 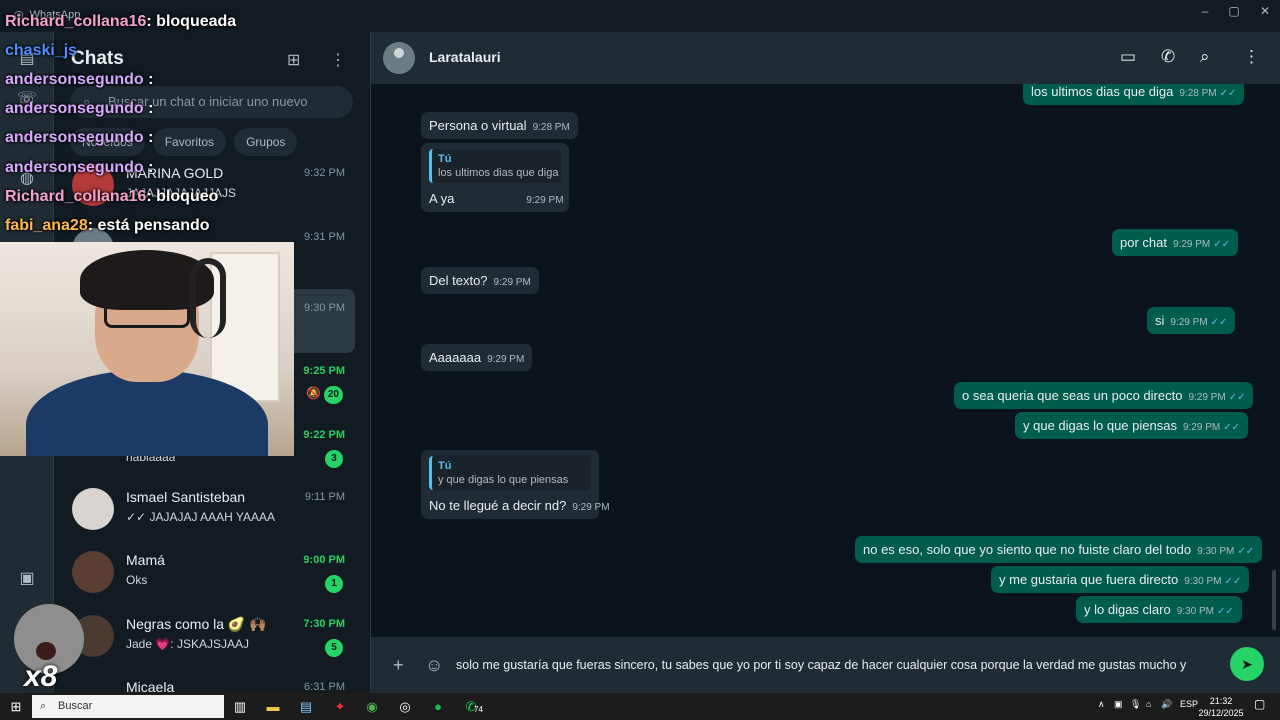 I want to click on file-explorer-icon: ▬, so click(x=273, y=707).